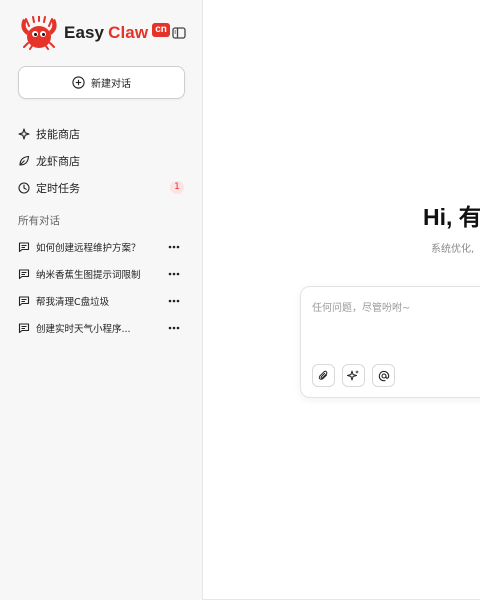  What do you see at coordinates (78, 82) in the screenshot?
I see `plus-circle-icon` at bounding box center [78, 82].